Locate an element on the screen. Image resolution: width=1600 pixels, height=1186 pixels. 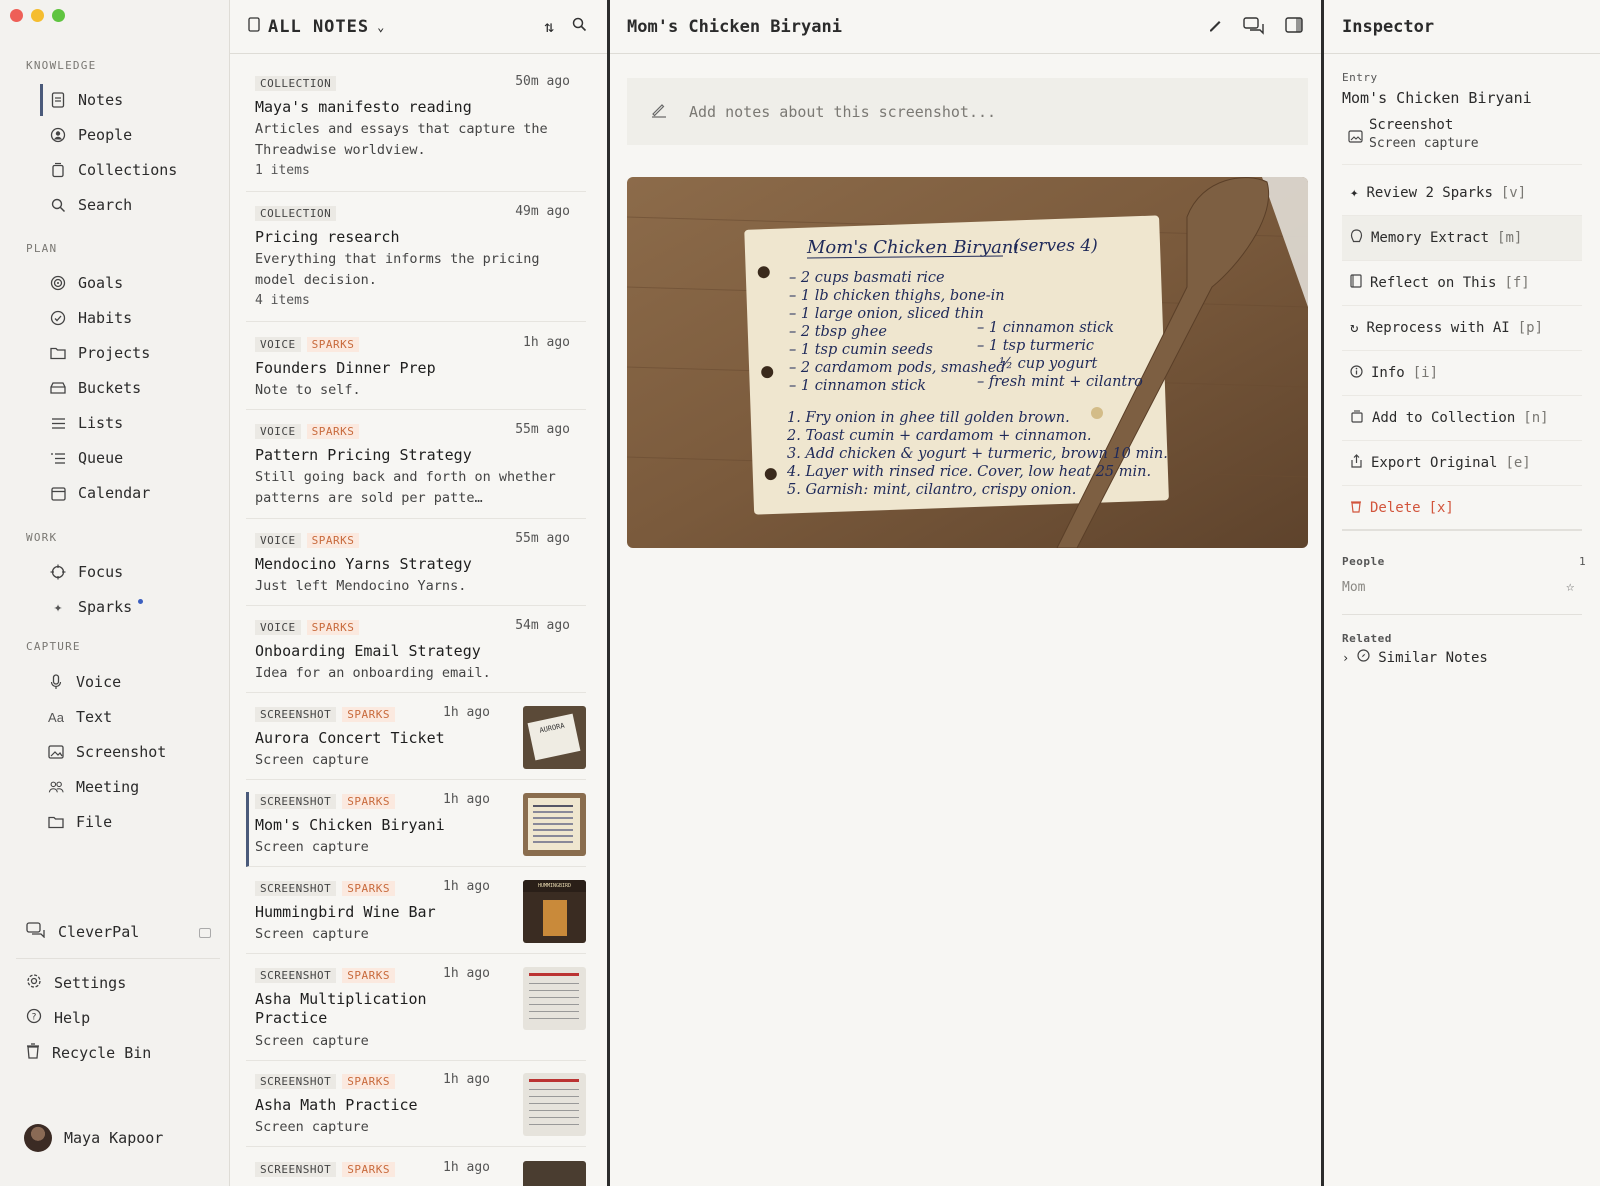
info-button: Info [i] is located at coordinates (1462, 373).